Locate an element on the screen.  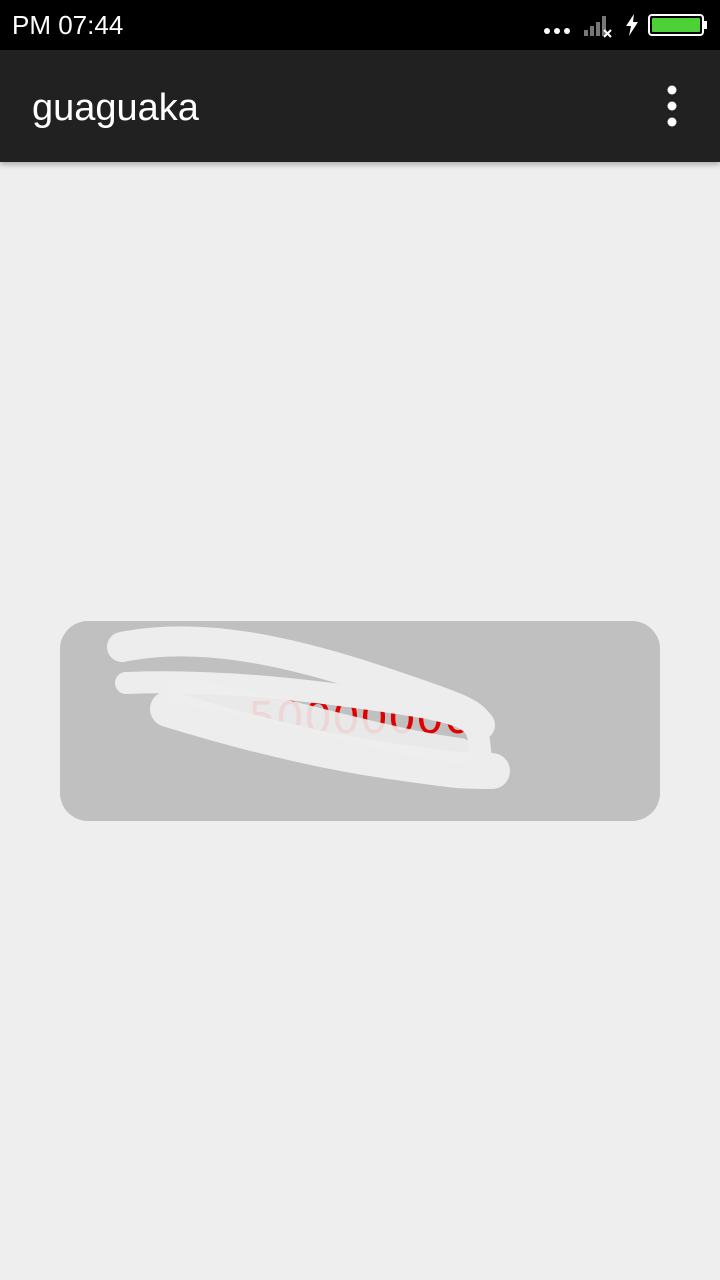
status-time: PM 07:44 is located at coordinates (68, 25).